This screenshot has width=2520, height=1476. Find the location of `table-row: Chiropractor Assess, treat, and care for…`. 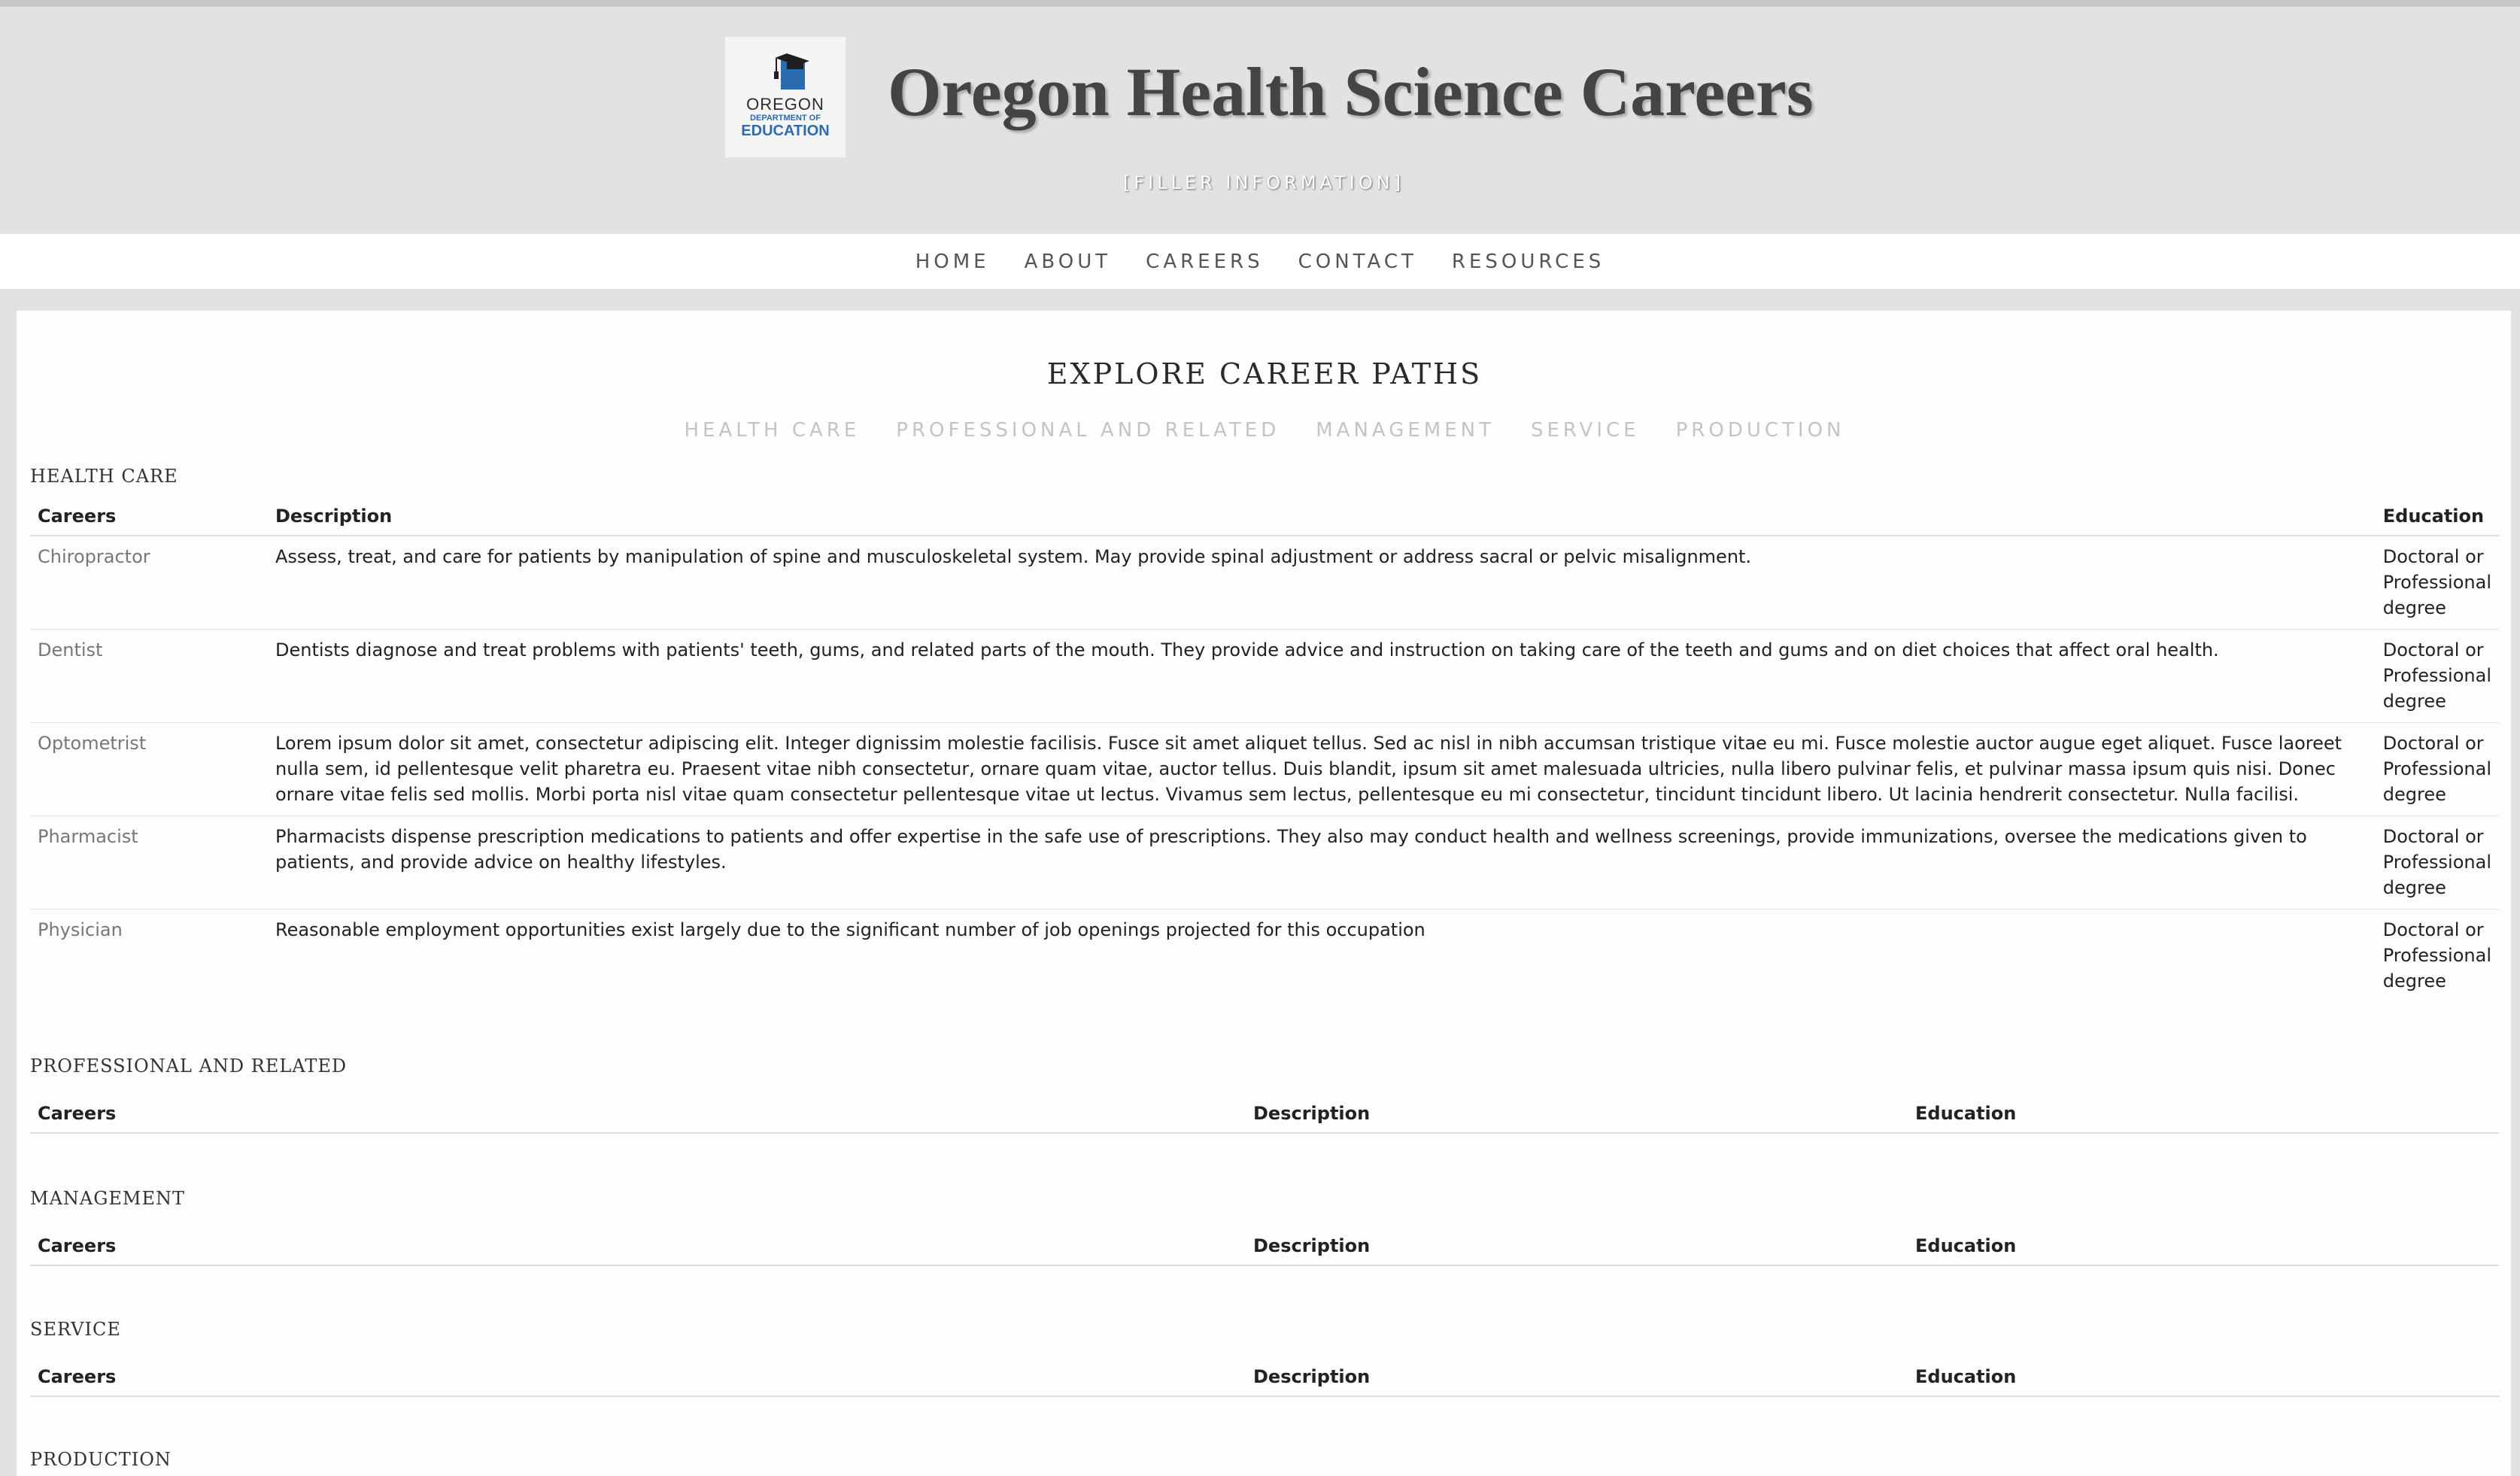

table-row: Chiropractor Assess, treat, and care for… is located at coordinates (1264, 583).